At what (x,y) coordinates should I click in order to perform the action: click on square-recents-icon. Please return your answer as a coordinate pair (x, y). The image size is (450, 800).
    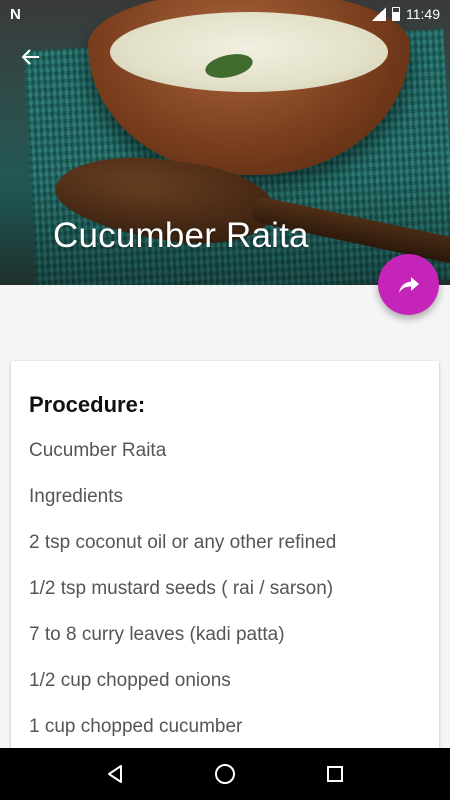
    Looking at the image, I should click on (335, 774).